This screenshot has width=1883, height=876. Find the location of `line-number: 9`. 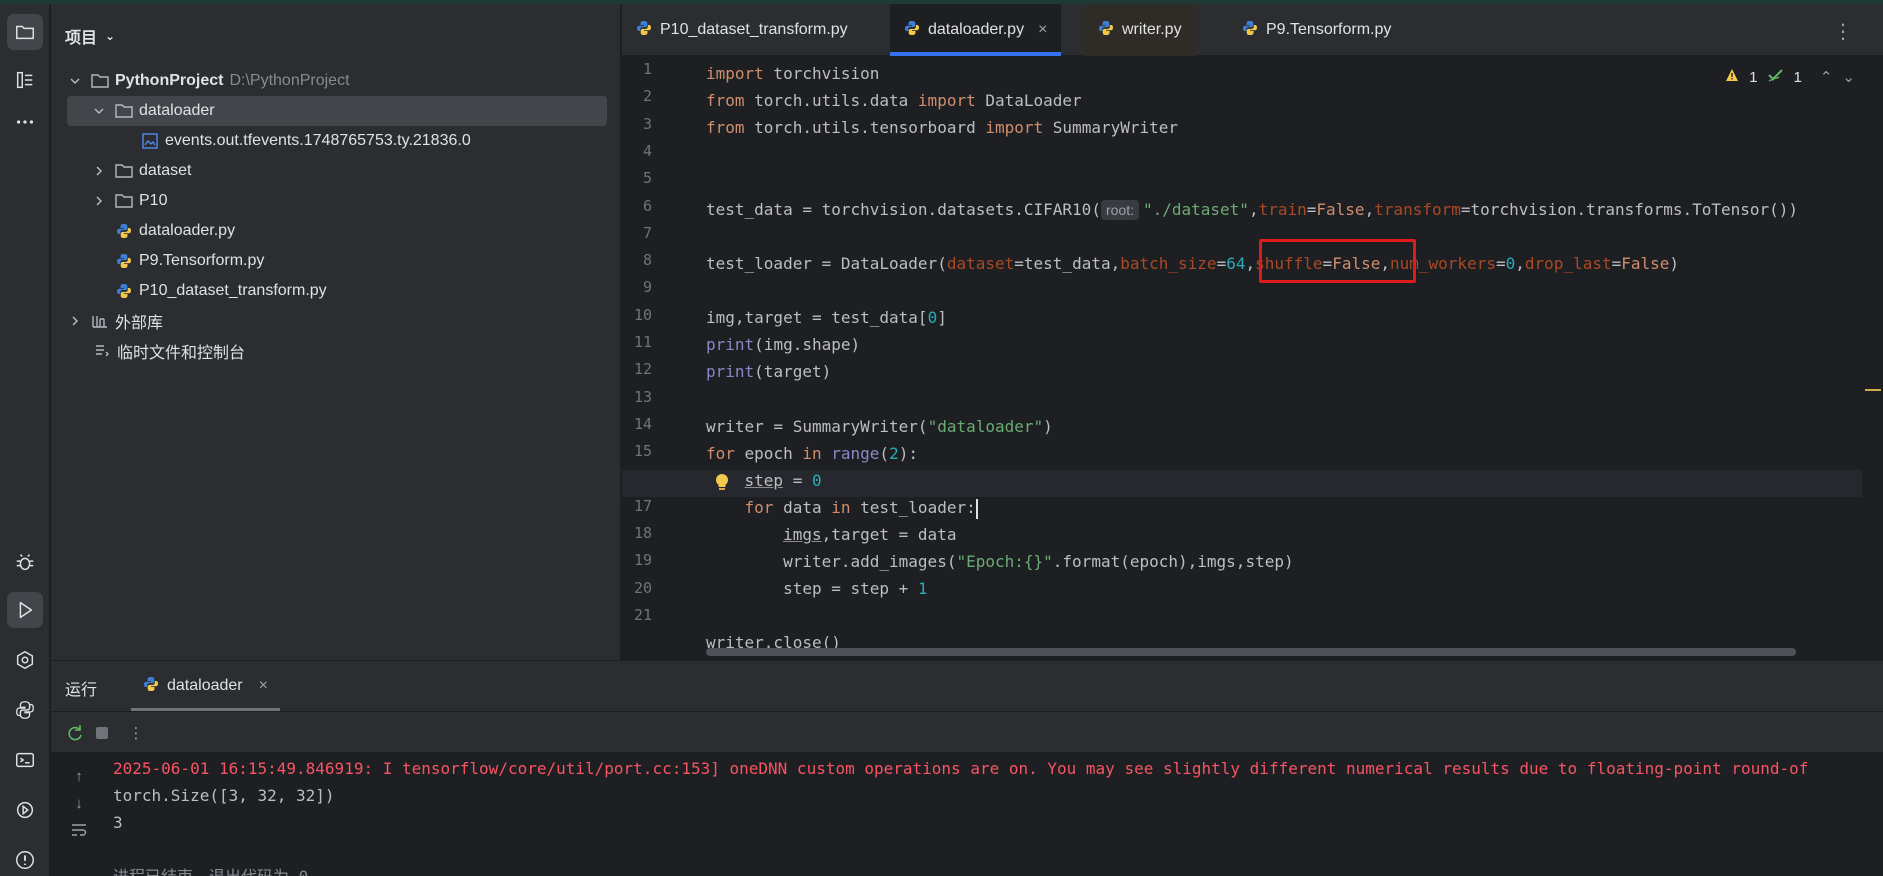

line-number: 9 is located at coordinates (647, 287).